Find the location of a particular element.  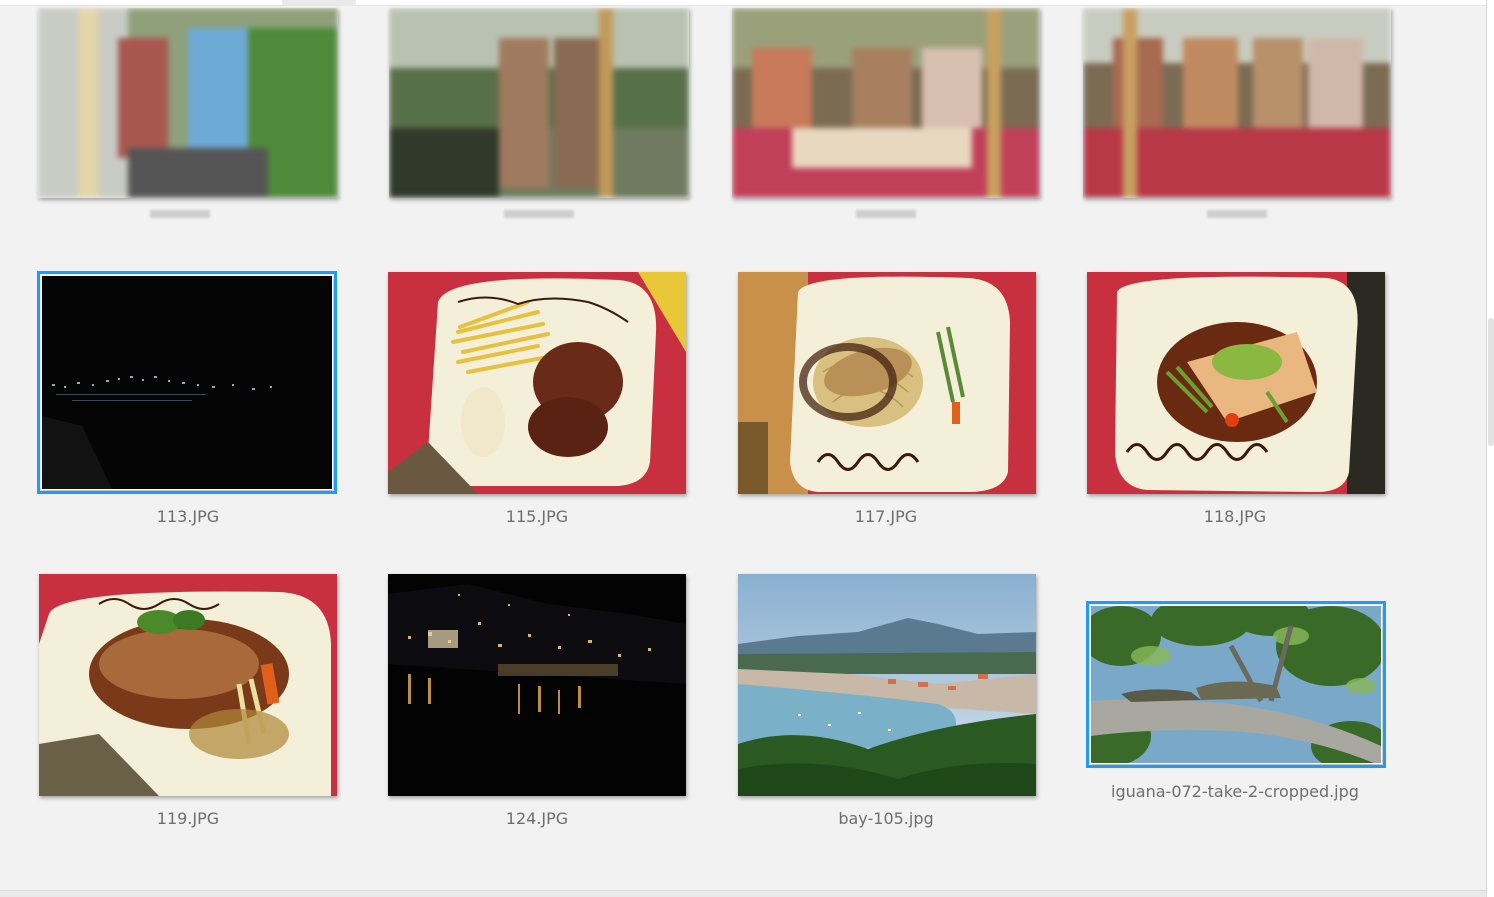

file-name-label: 119.JPG is located at coordinates (188, 818).